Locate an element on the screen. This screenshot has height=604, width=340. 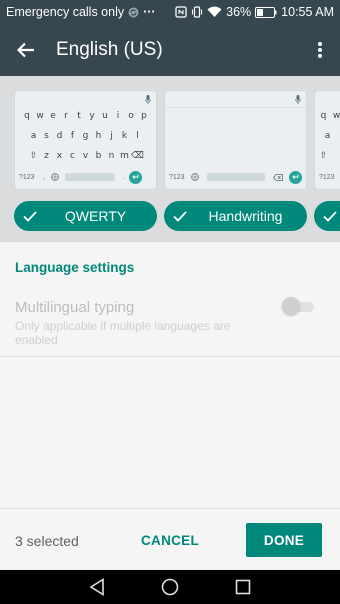
divider is located at coordinates (170, 356).